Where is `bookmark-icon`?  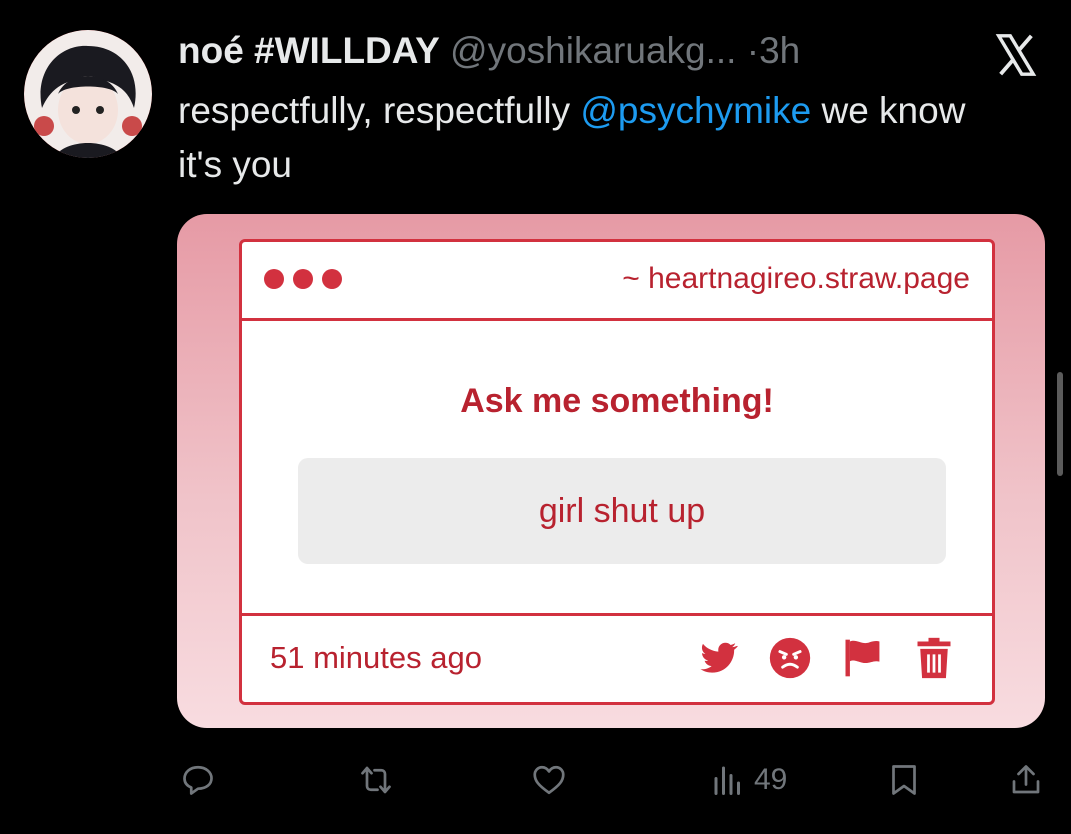 bookmark-icon is located at coordinates (904, 780).